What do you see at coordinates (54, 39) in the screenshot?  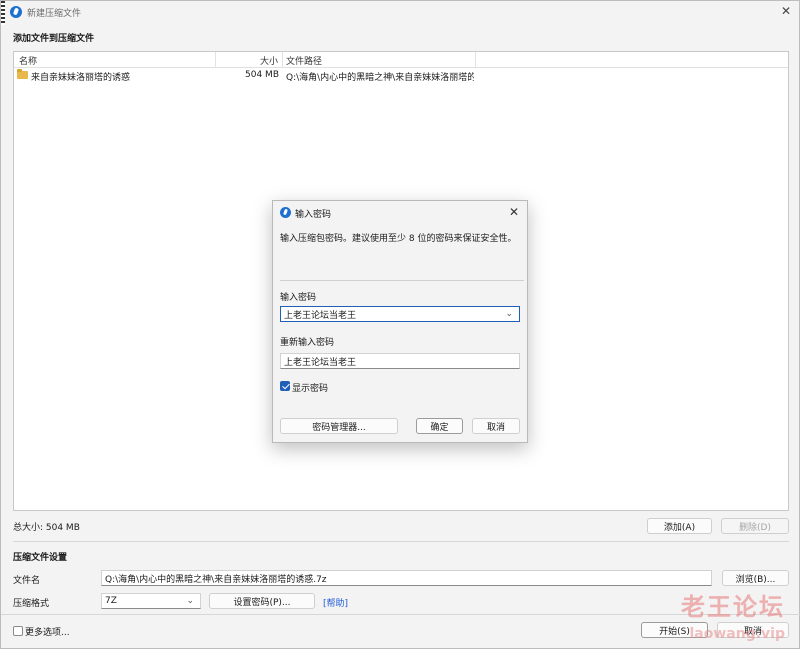 I see `files-section-heading: 添加文件到压缩文件` at bounding box center [54, 39].